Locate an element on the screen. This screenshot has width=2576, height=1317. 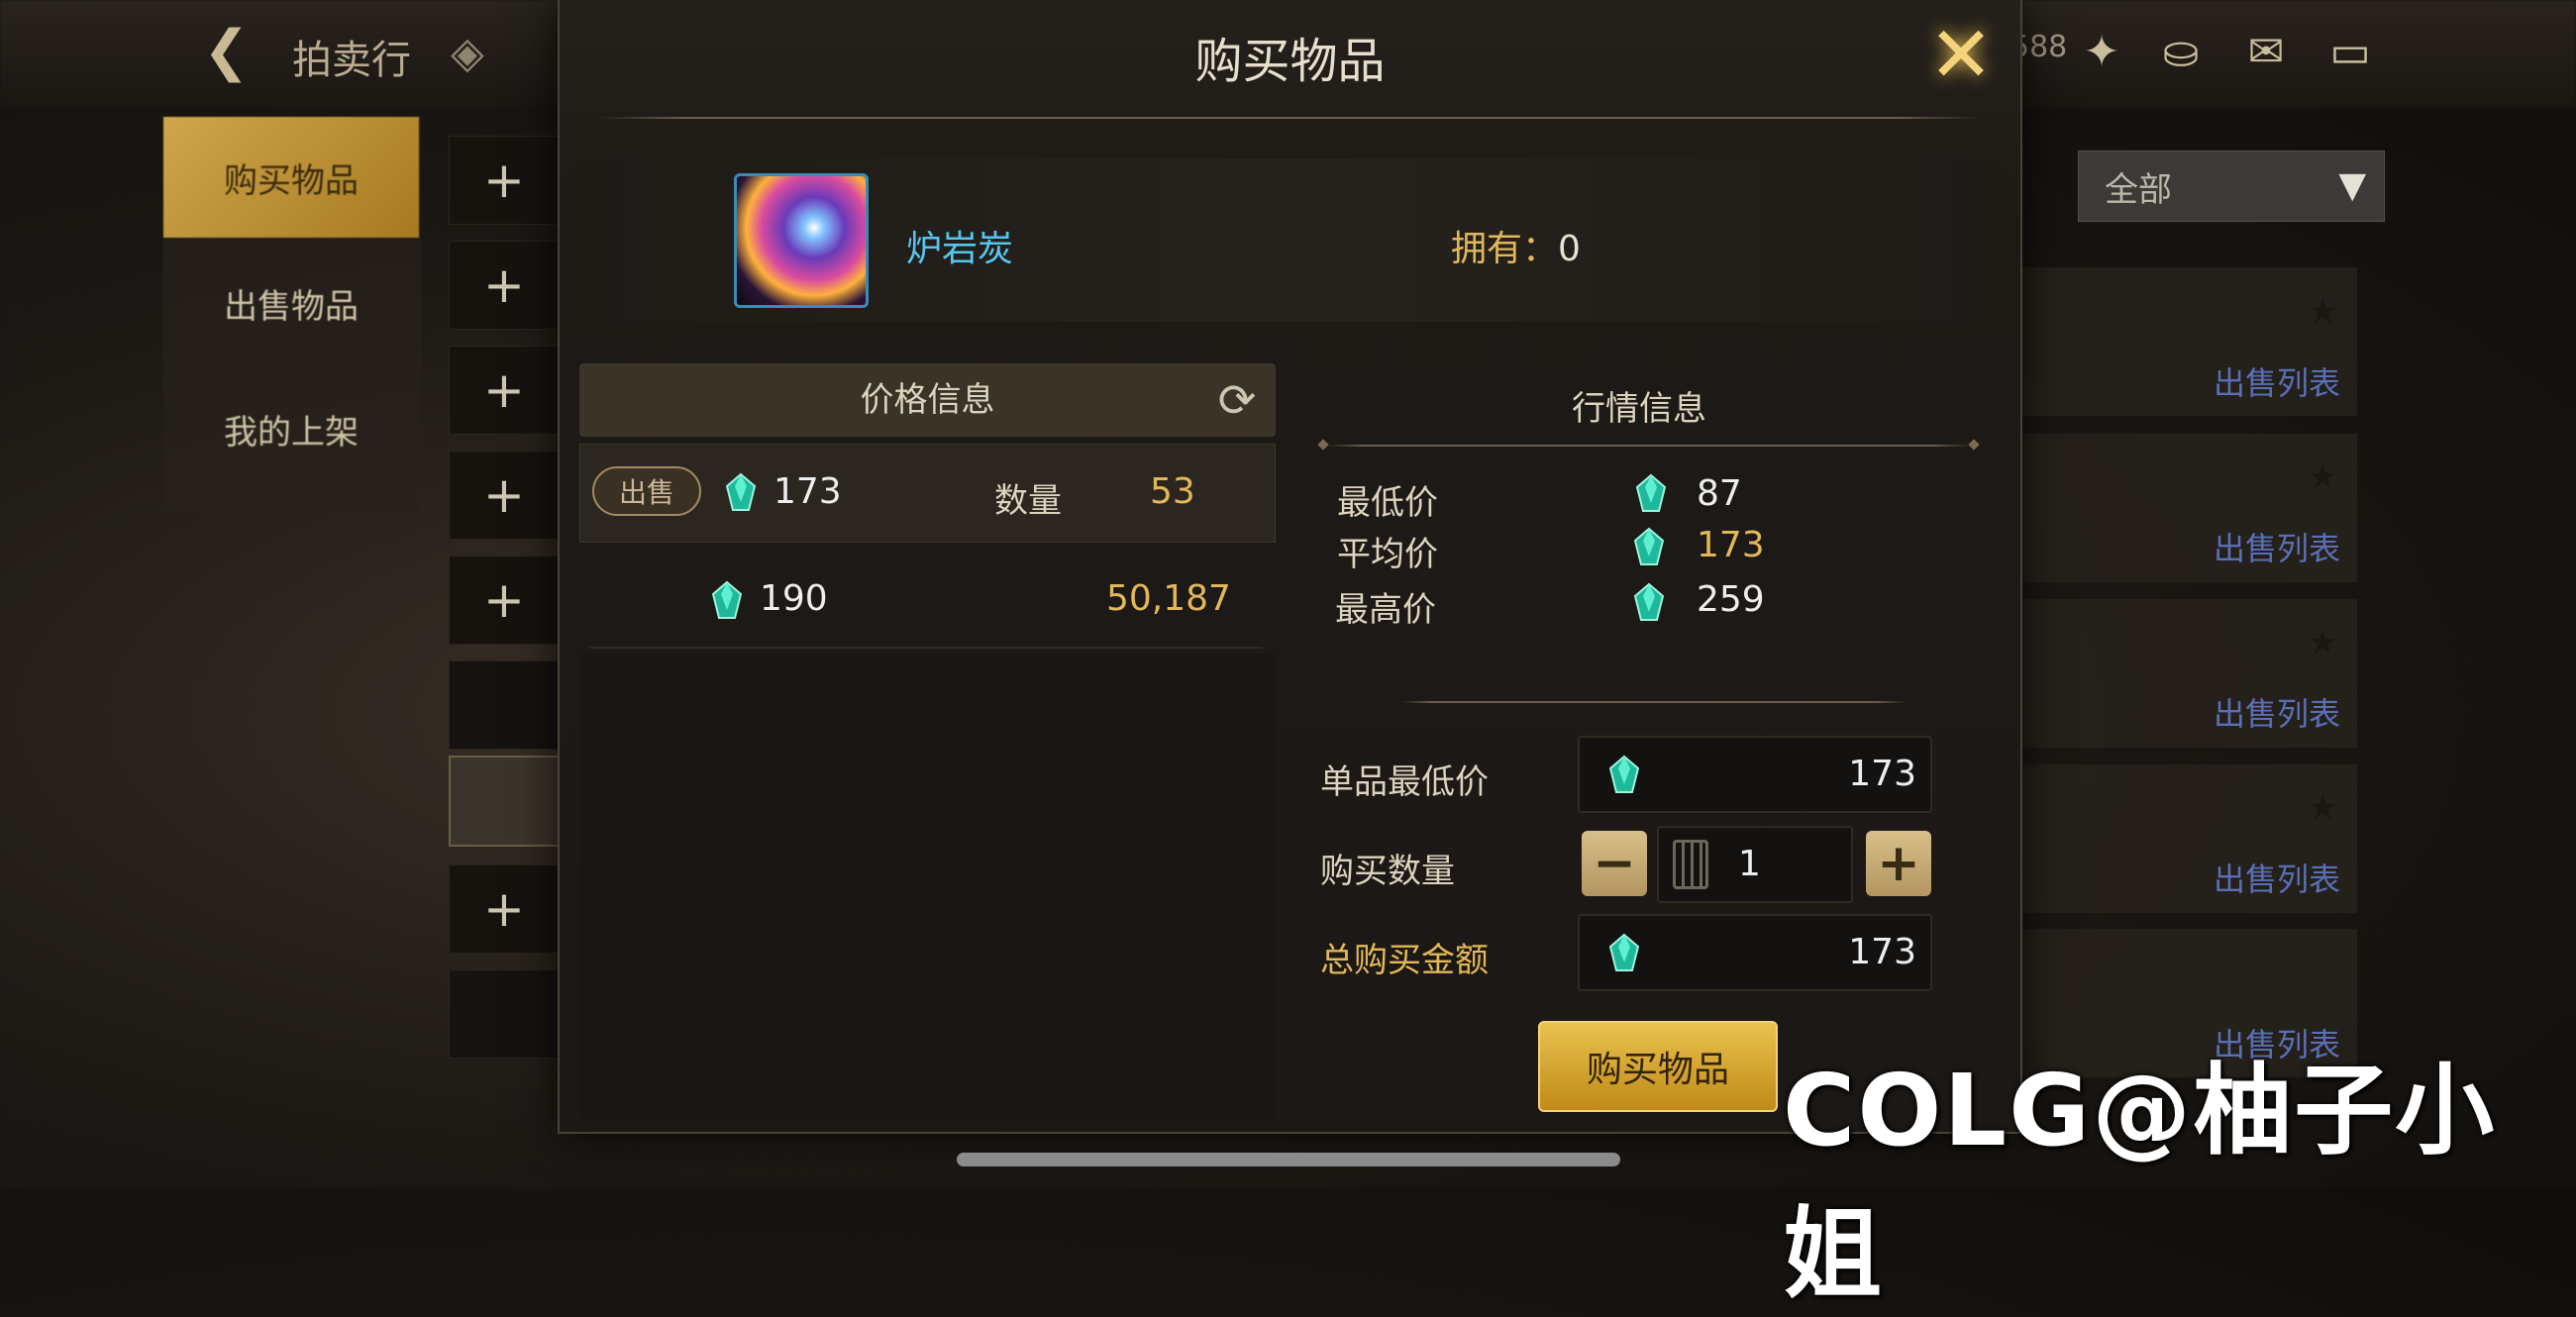
close-icon: ✕ is located at coordinates (1961, 56).